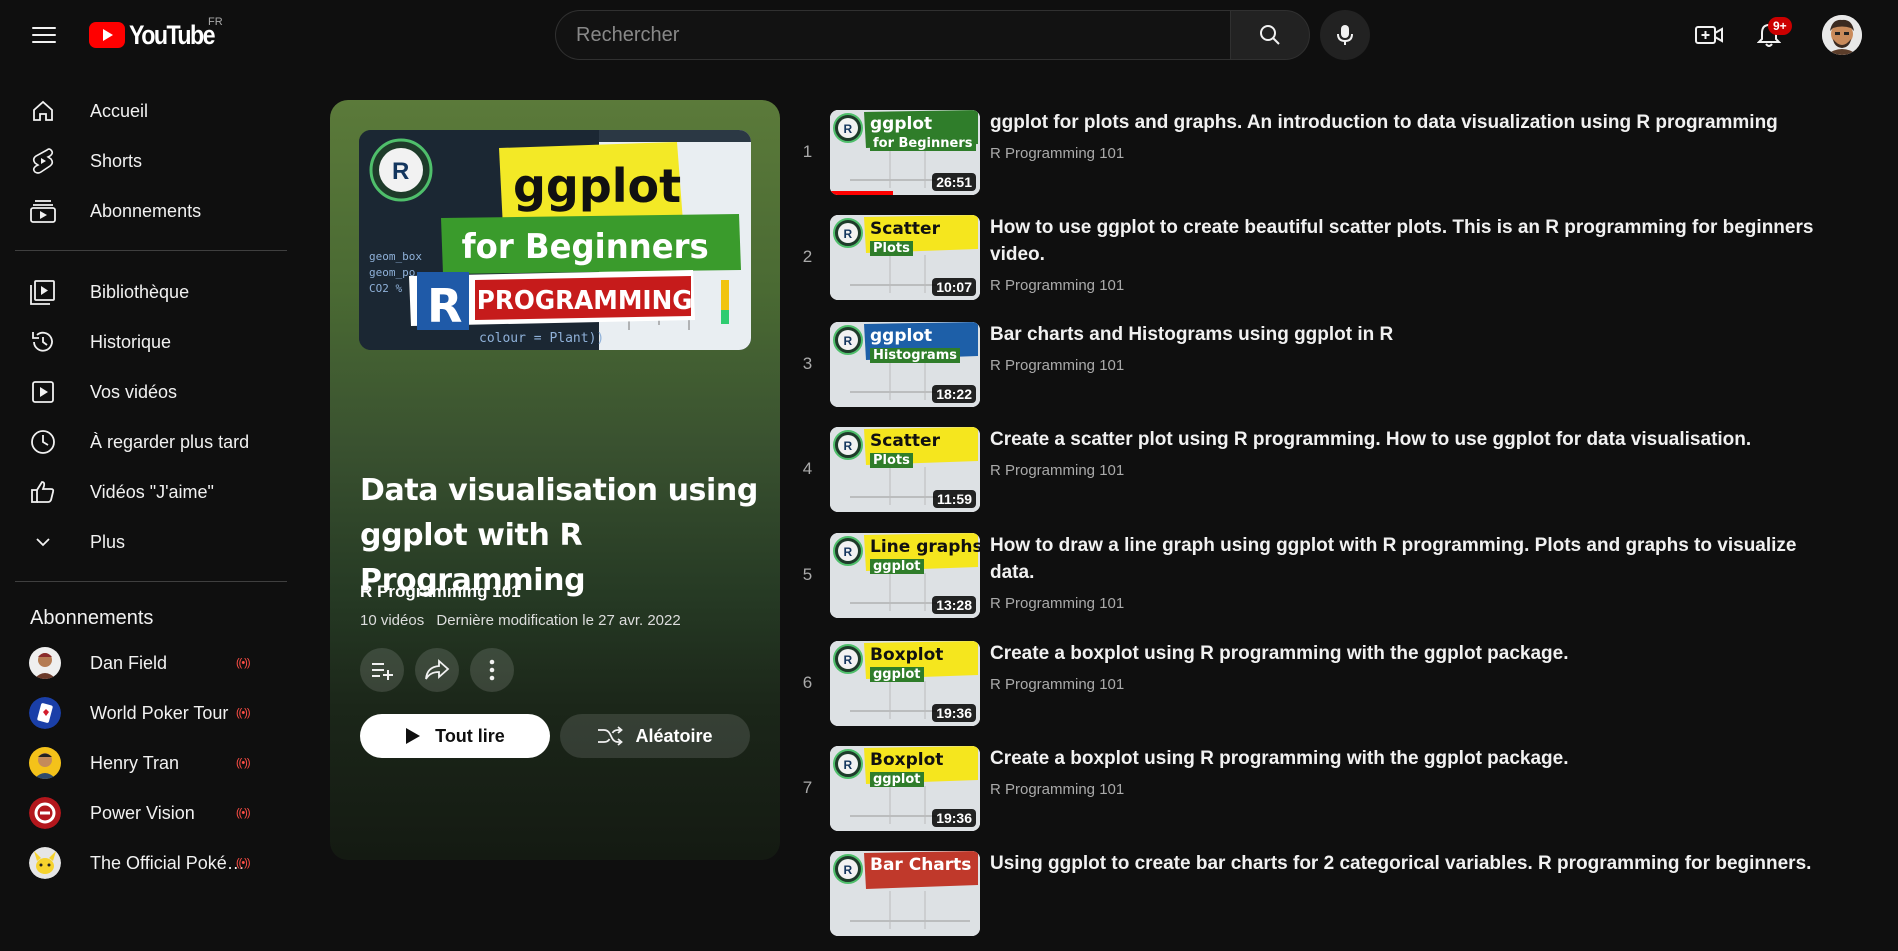  Describe the element at coordinates (44, 35) in the screenshot. I see `menu-icon` at that location.